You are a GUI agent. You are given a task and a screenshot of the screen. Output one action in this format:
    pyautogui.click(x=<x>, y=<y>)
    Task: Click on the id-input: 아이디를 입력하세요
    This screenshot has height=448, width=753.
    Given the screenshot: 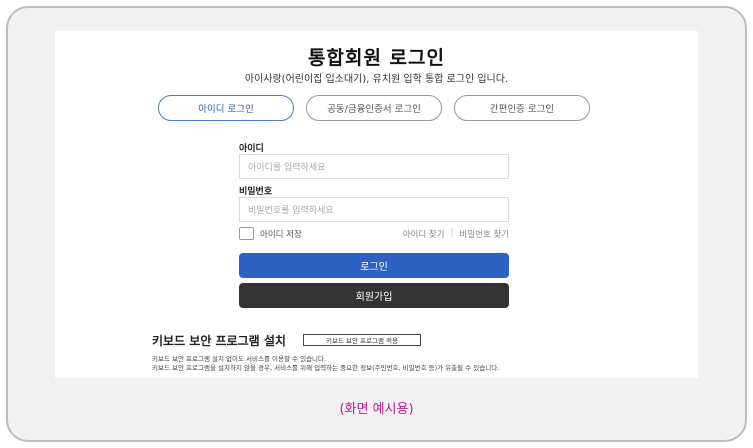 What is the action you would take?
    pyautogui.click(x=374, y=166)
    